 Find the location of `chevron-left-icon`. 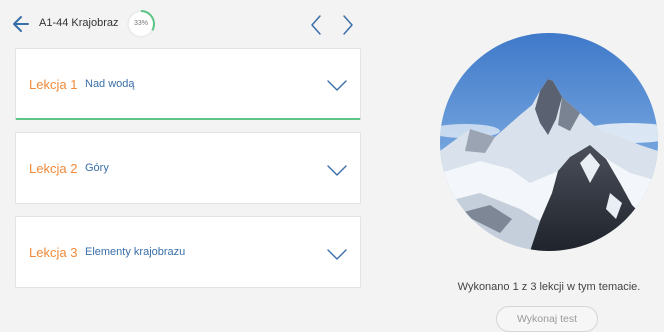

chevron-left-icon is located at coordinates (316, 25).